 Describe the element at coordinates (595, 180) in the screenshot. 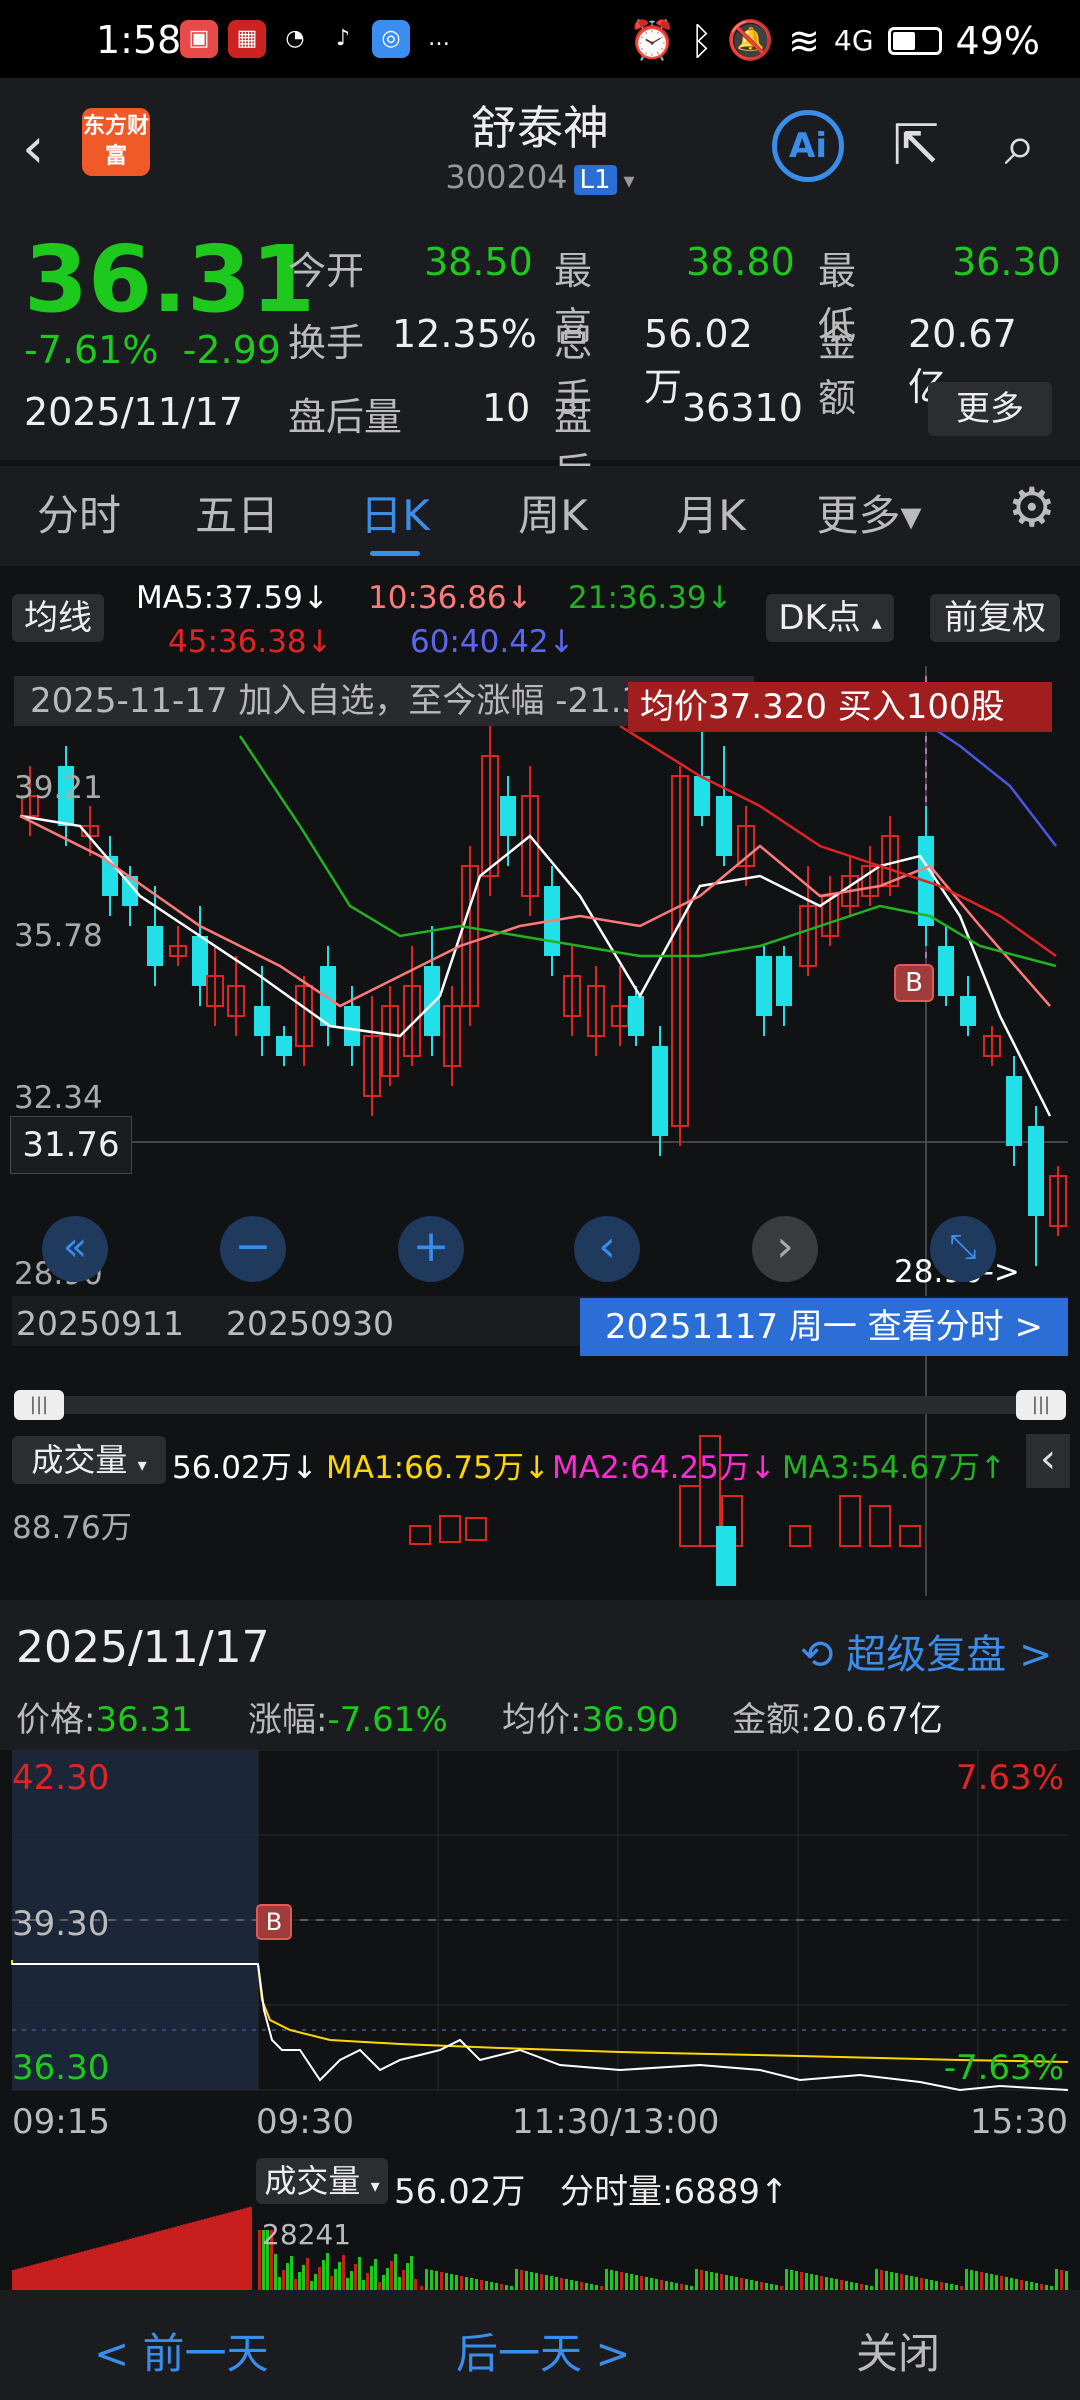

I see `level-badge: L1` at that location.